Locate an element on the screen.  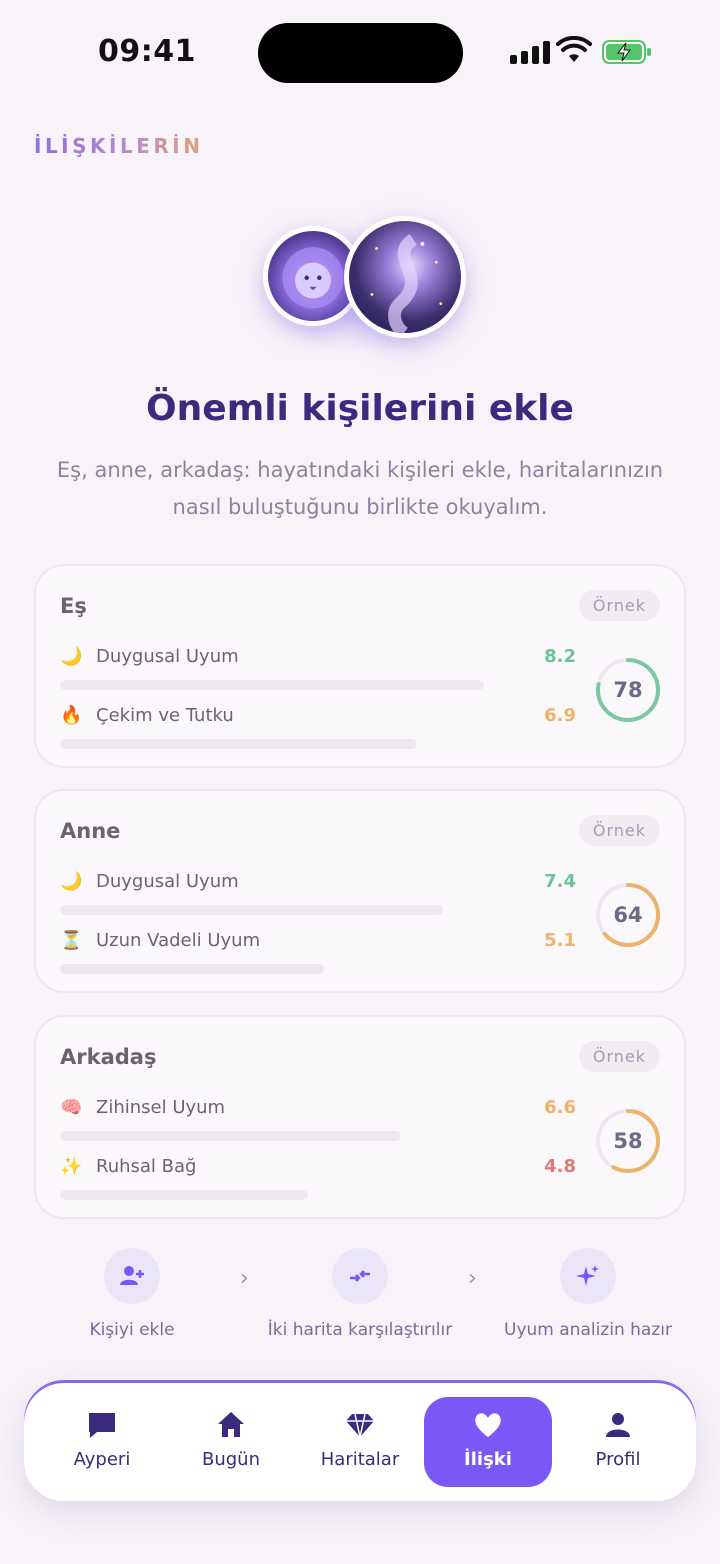
metric-label: Uzun Vadeli Uyum is located at coordinates (178, 940).